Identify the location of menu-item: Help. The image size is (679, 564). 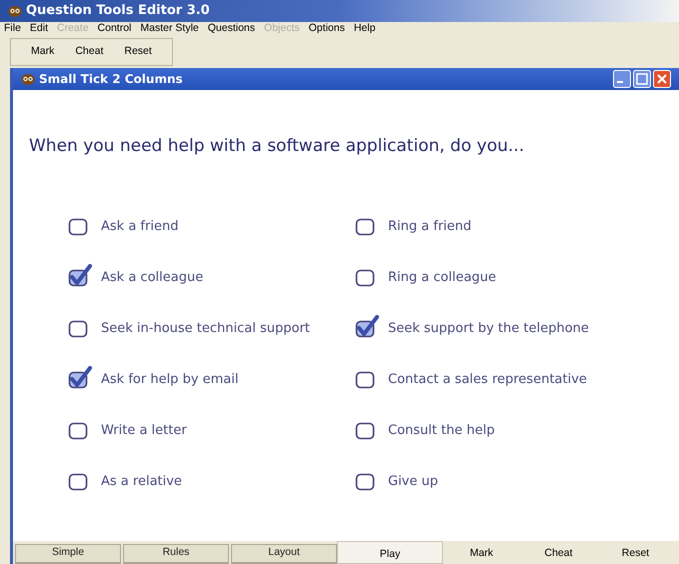
(365, 29).